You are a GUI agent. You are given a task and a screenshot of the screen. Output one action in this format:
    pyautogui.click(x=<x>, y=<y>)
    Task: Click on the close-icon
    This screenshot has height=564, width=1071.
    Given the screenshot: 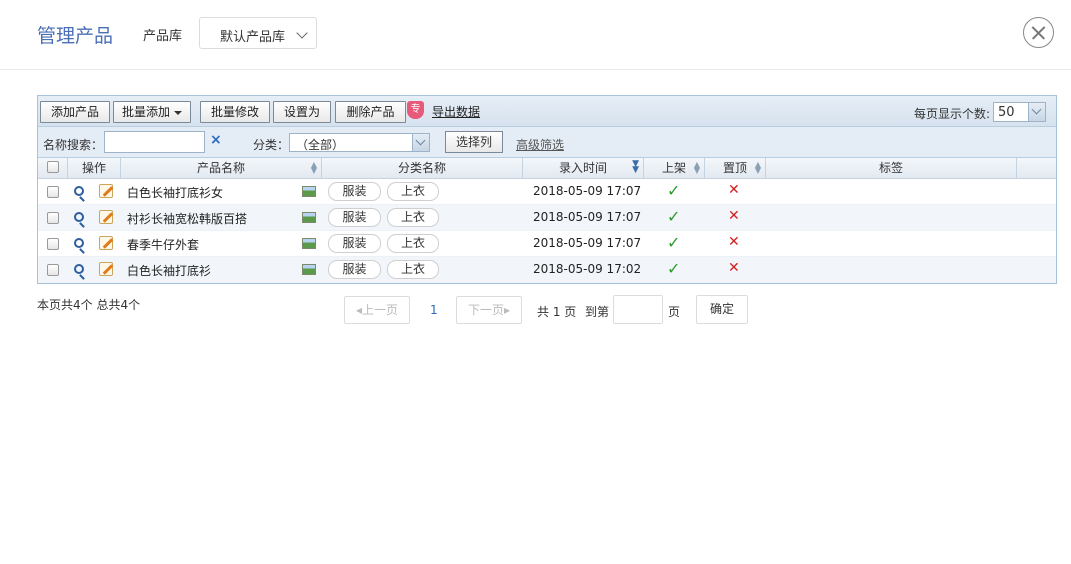 What is the action you would take?
    pyautogui.click(x=1038, y=32)
    